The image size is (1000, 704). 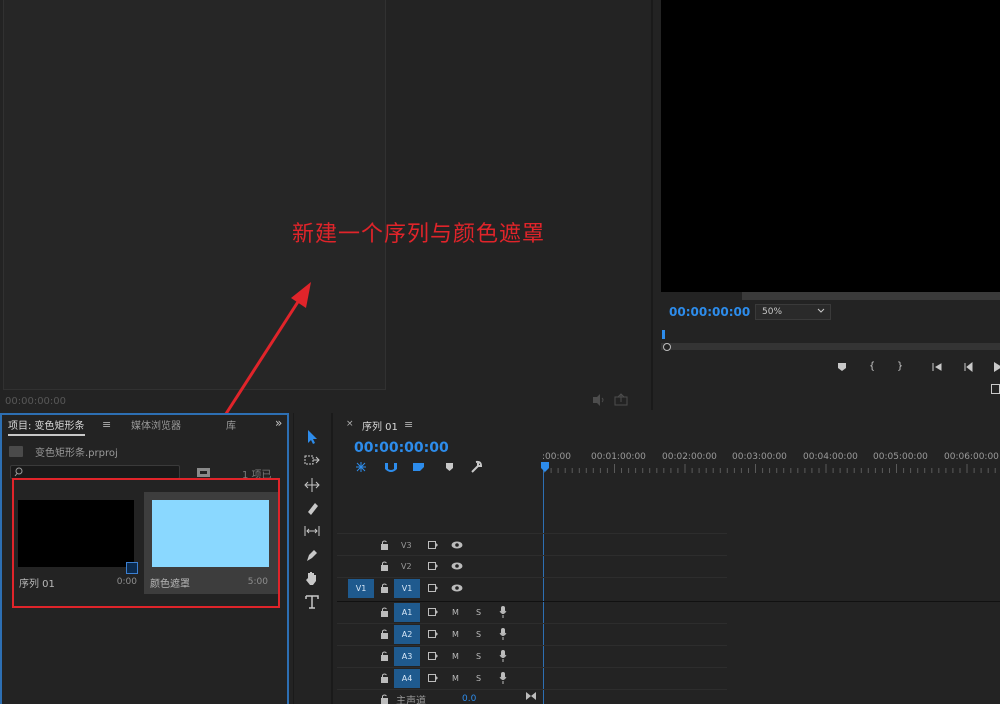 What do you see at coordinates (312, 602) in the screenshot?
I see `type-tool-icon` at bounding box center [312, 602].